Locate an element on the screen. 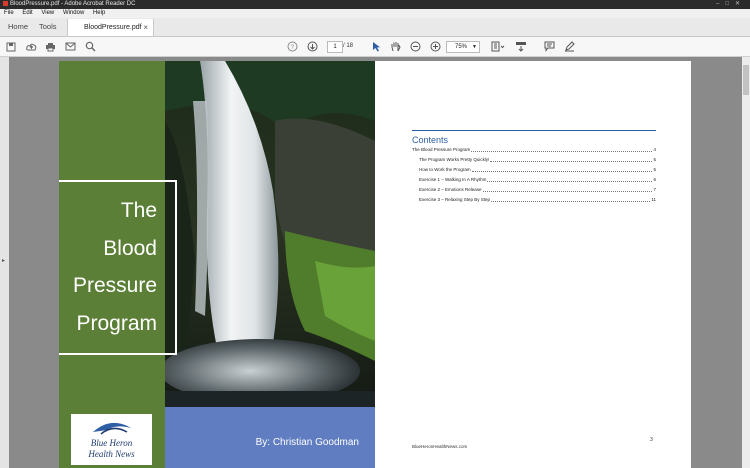 Image resolution: width=750 pixels, height=468 pixels. zoom-out-icon is located at coordinates (415, 46).